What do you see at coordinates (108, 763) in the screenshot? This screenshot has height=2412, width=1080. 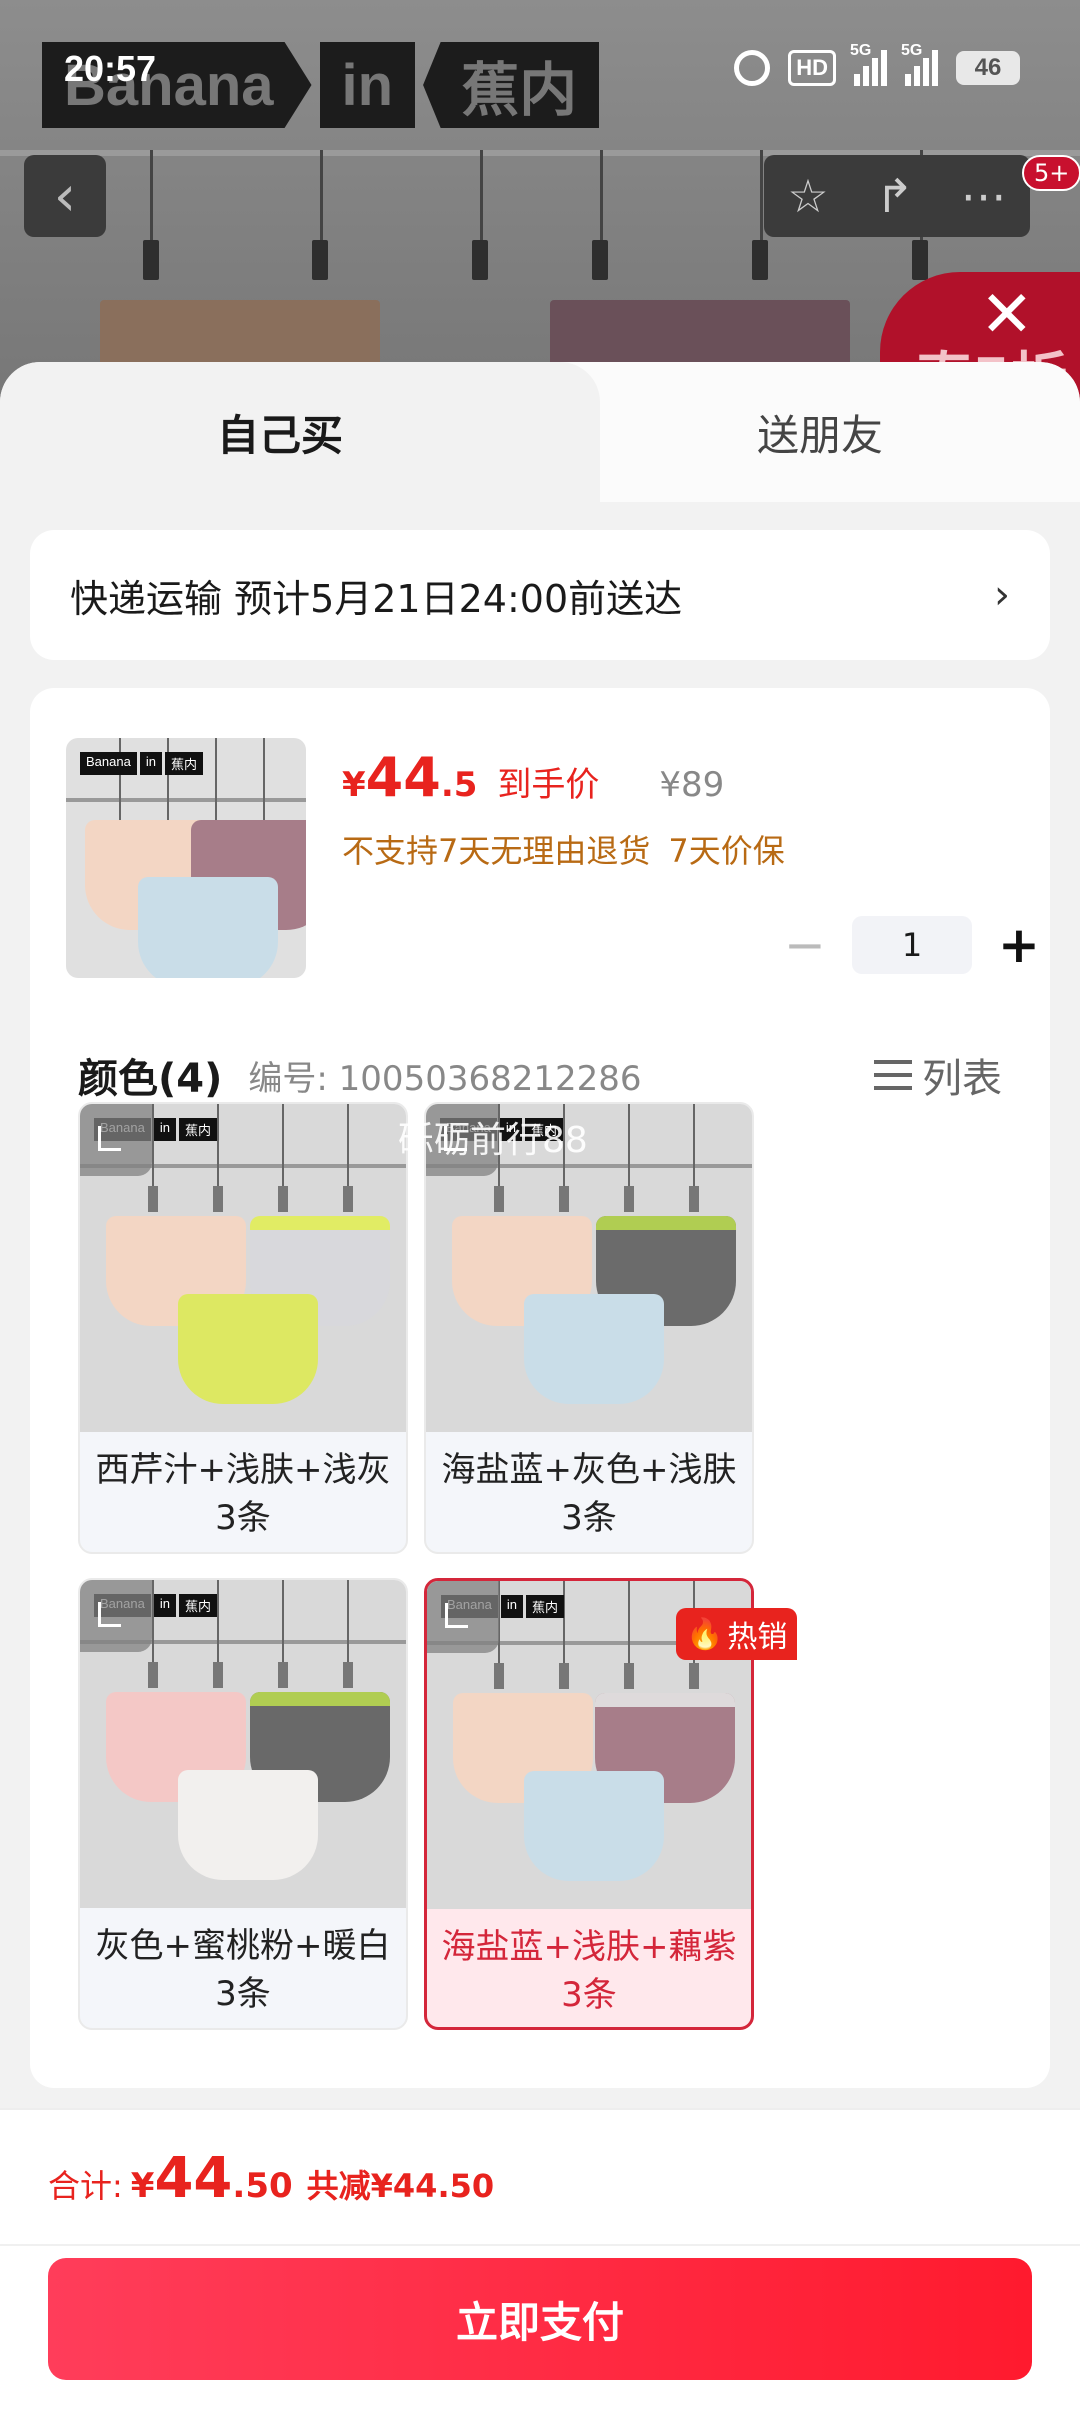 I see `brand-logo-text: Banana` at bounding box center [108, 763].